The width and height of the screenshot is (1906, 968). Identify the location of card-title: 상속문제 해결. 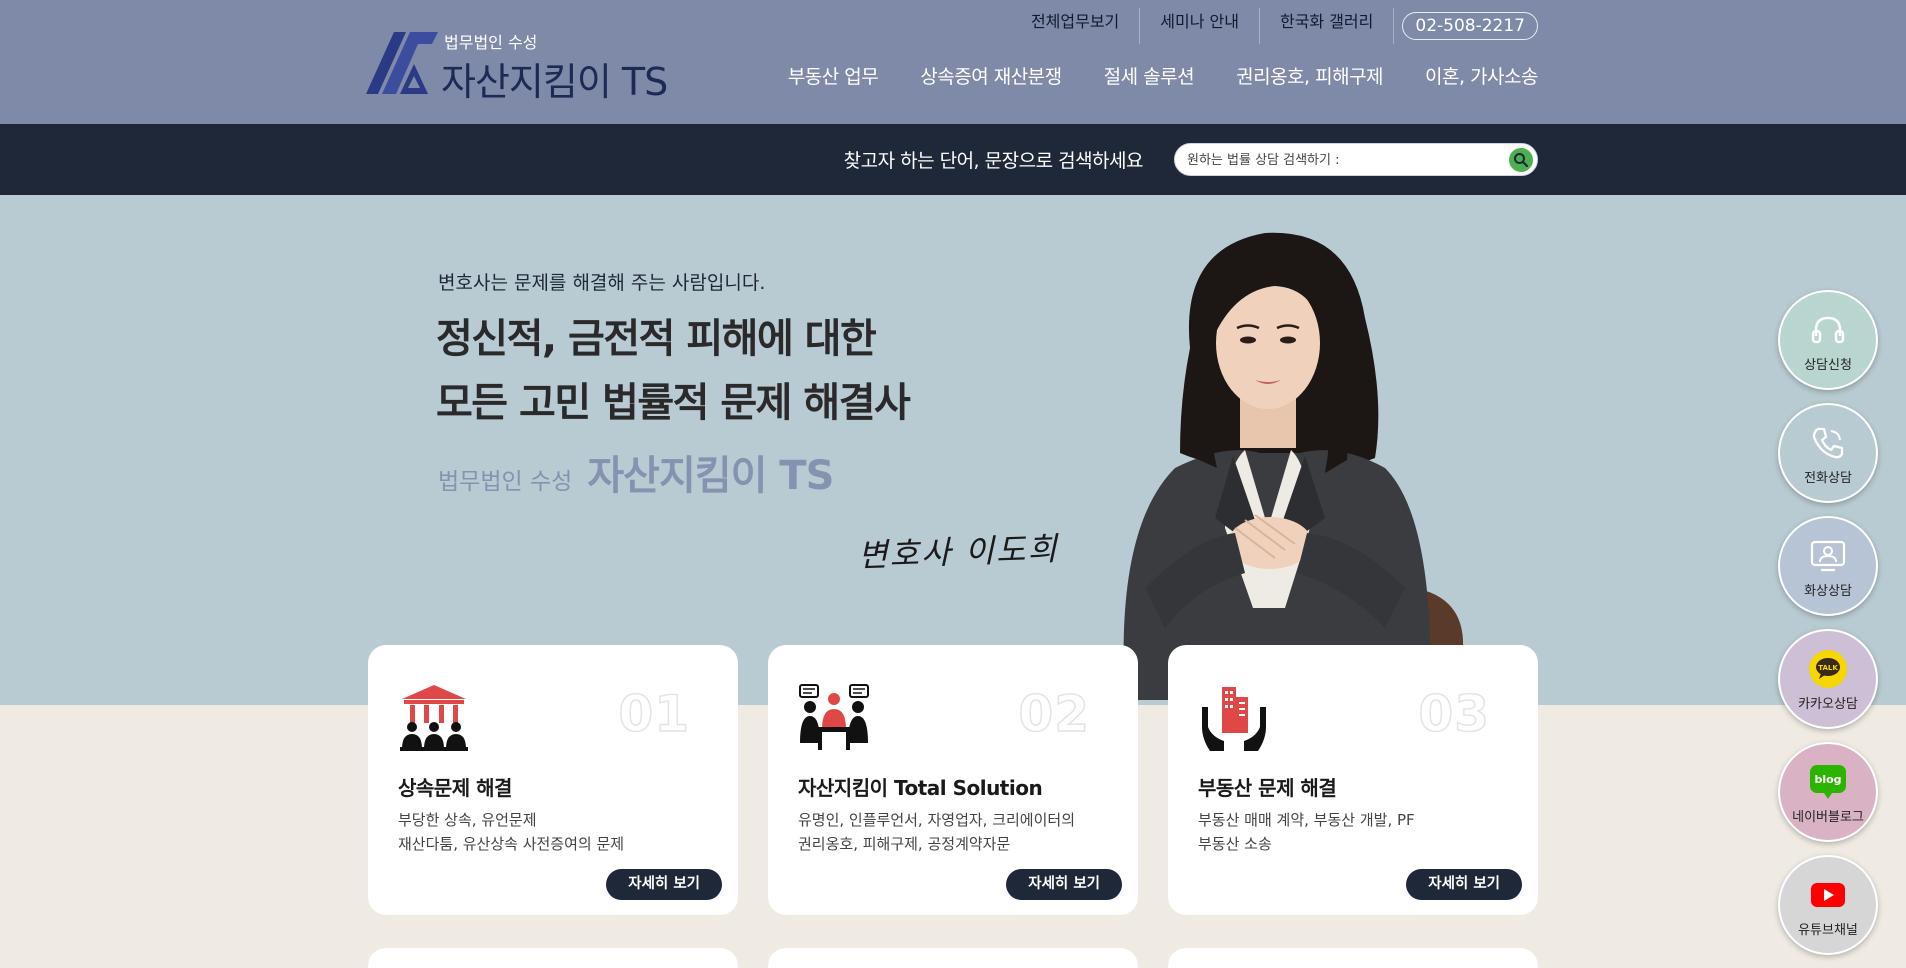
(455, 788).